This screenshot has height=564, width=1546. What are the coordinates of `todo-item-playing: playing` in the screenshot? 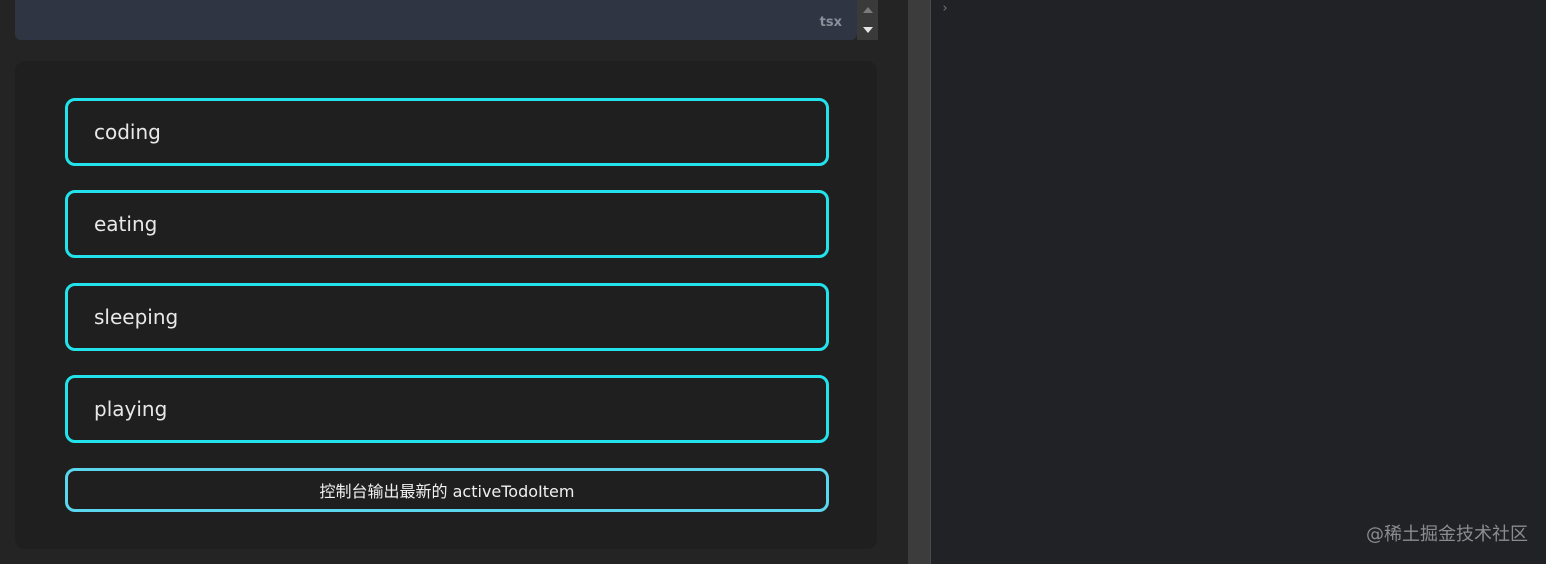 It's located at (447, 409).